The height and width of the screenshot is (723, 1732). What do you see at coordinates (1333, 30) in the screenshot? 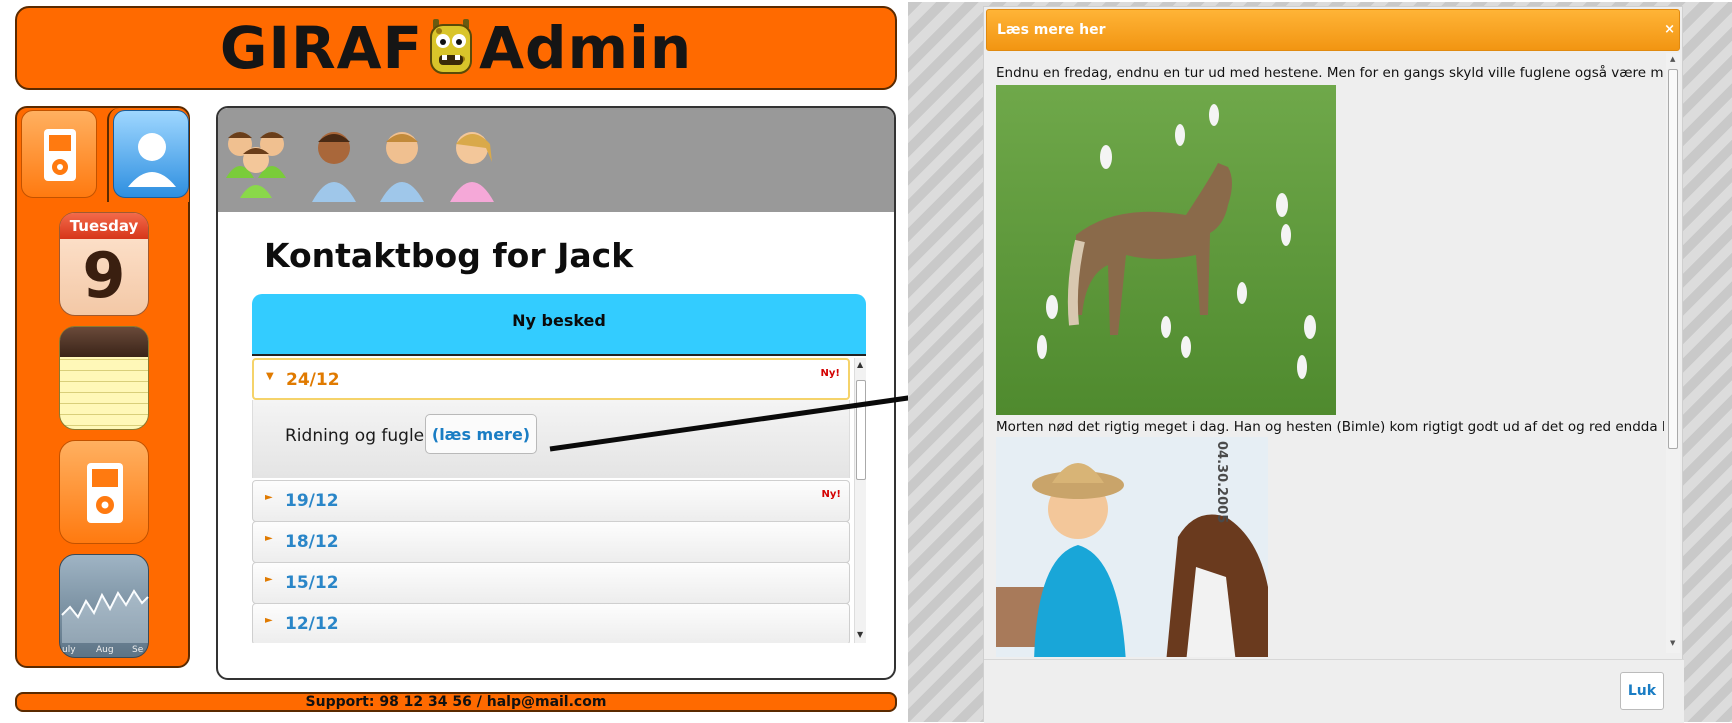
I see `dialog-header: Læs mere her ×` at bounding box center [1333, 30].